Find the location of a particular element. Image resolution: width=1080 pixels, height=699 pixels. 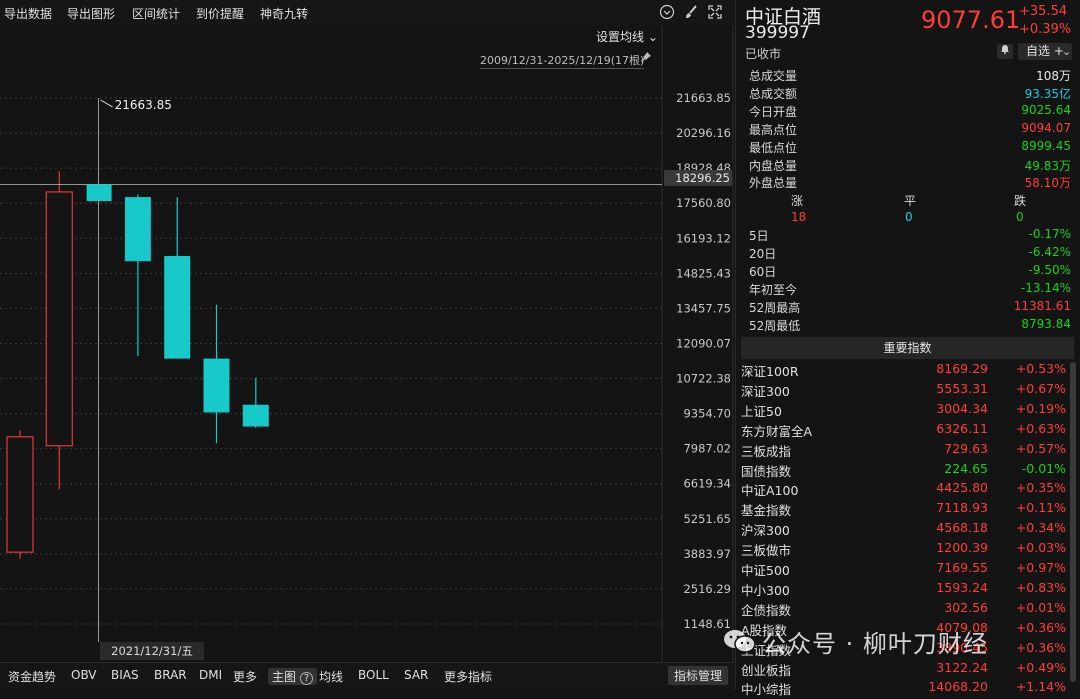

index-change: +0.57% is located at coordinates (1040, 448).